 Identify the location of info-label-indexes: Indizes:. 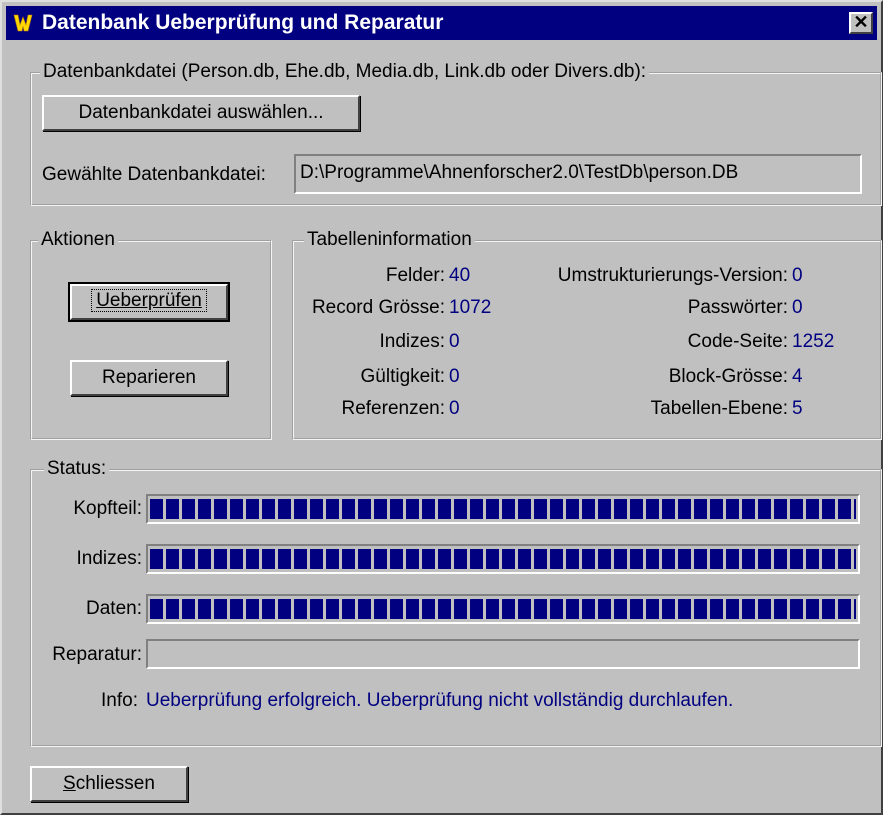
(412, 341).